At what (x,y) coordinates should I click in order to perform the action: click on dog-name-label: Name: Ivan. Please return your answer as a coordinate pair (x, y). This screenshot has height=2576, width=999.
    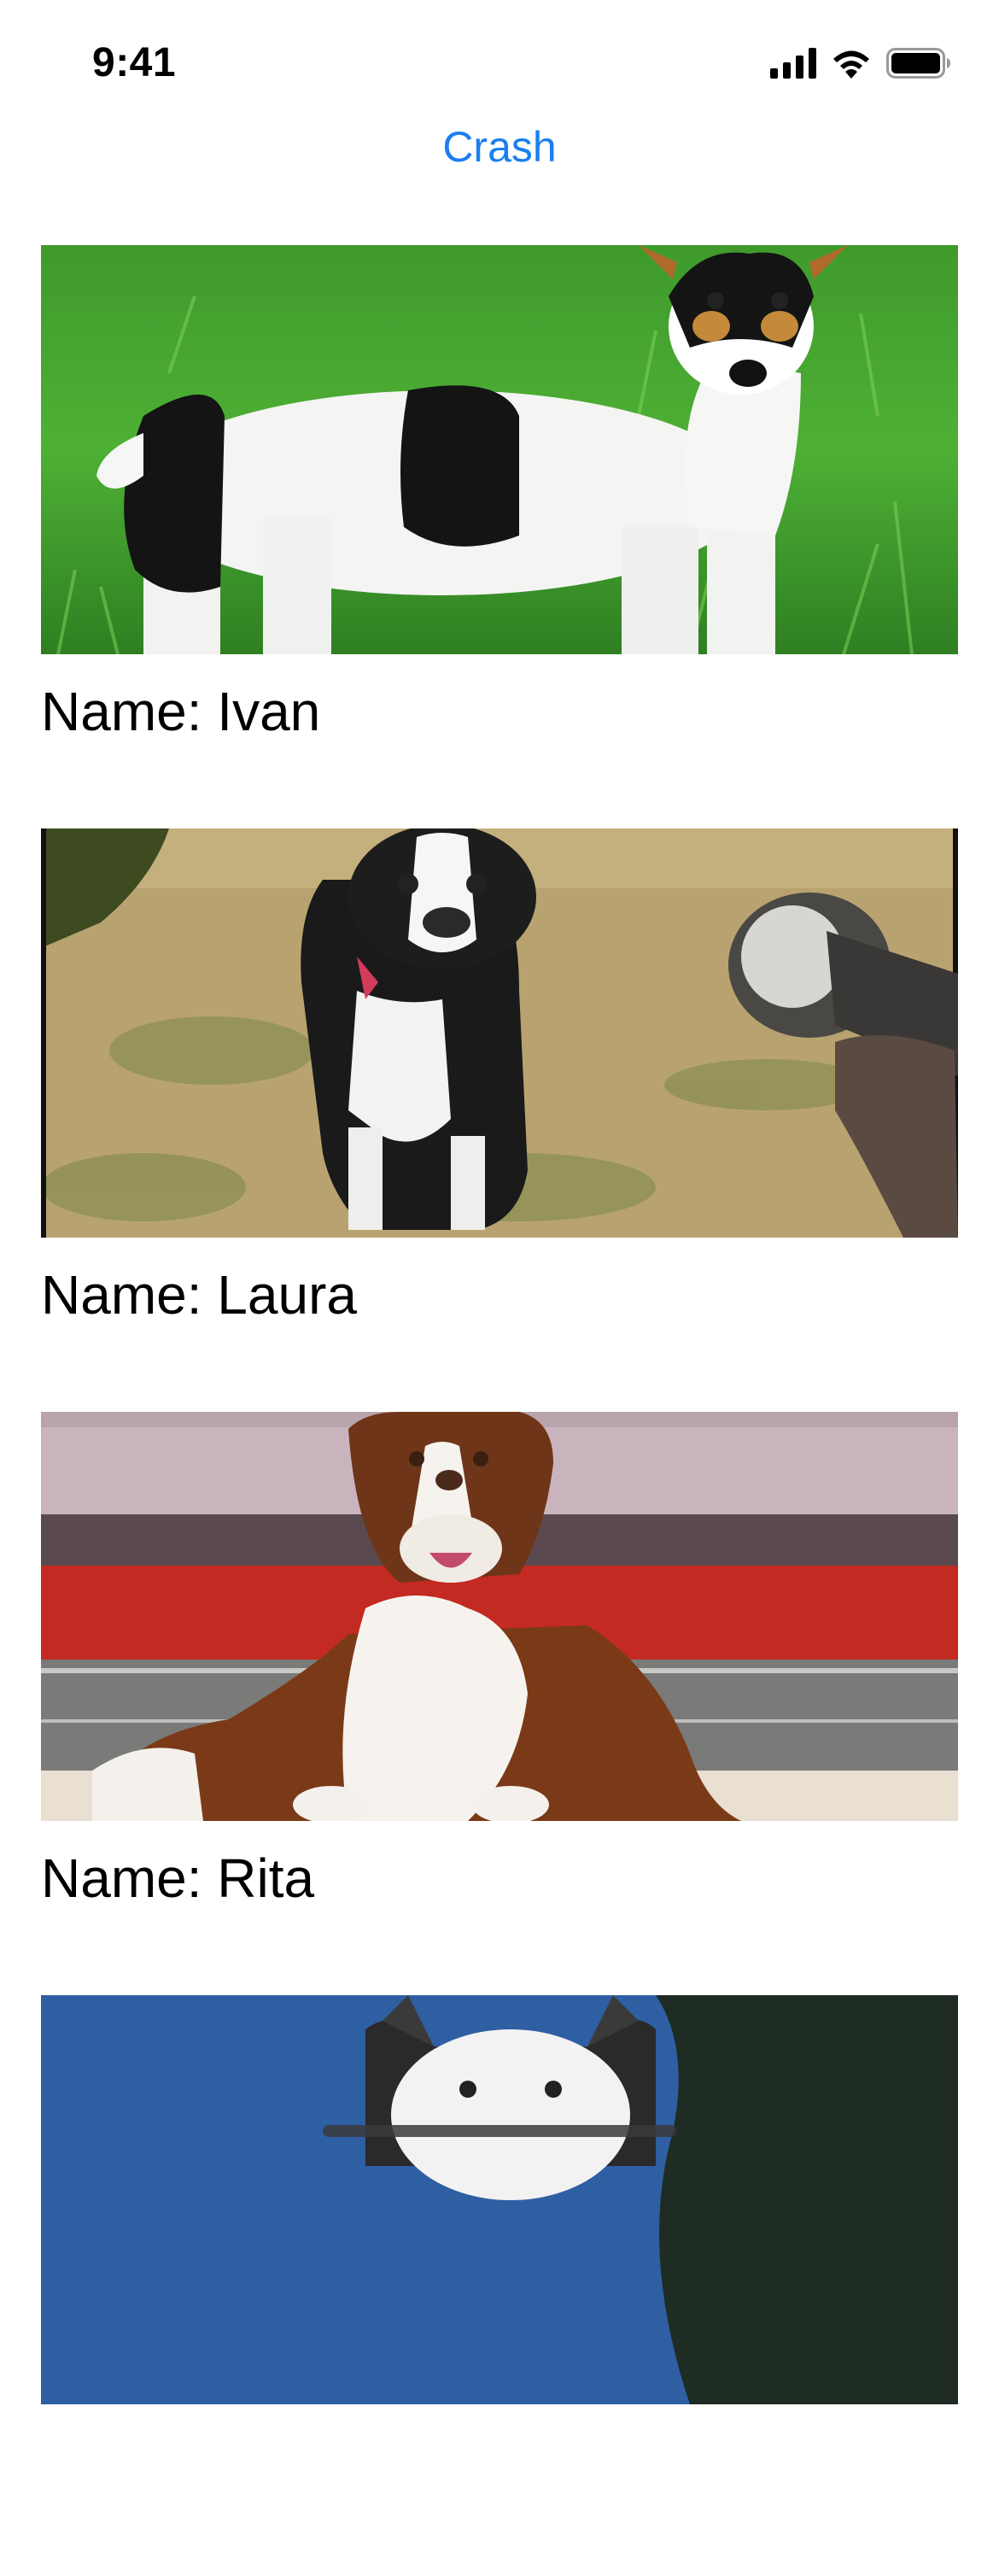
    Looking at the image, I should click on (181, 711).